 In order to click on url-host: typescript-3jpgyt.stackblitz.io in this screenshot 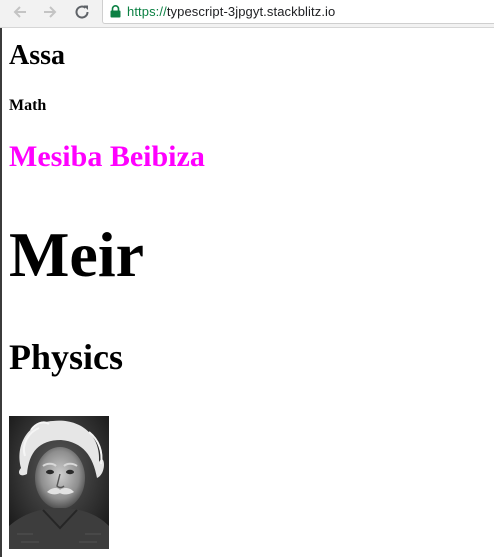, I will do `click(251, 11)`.